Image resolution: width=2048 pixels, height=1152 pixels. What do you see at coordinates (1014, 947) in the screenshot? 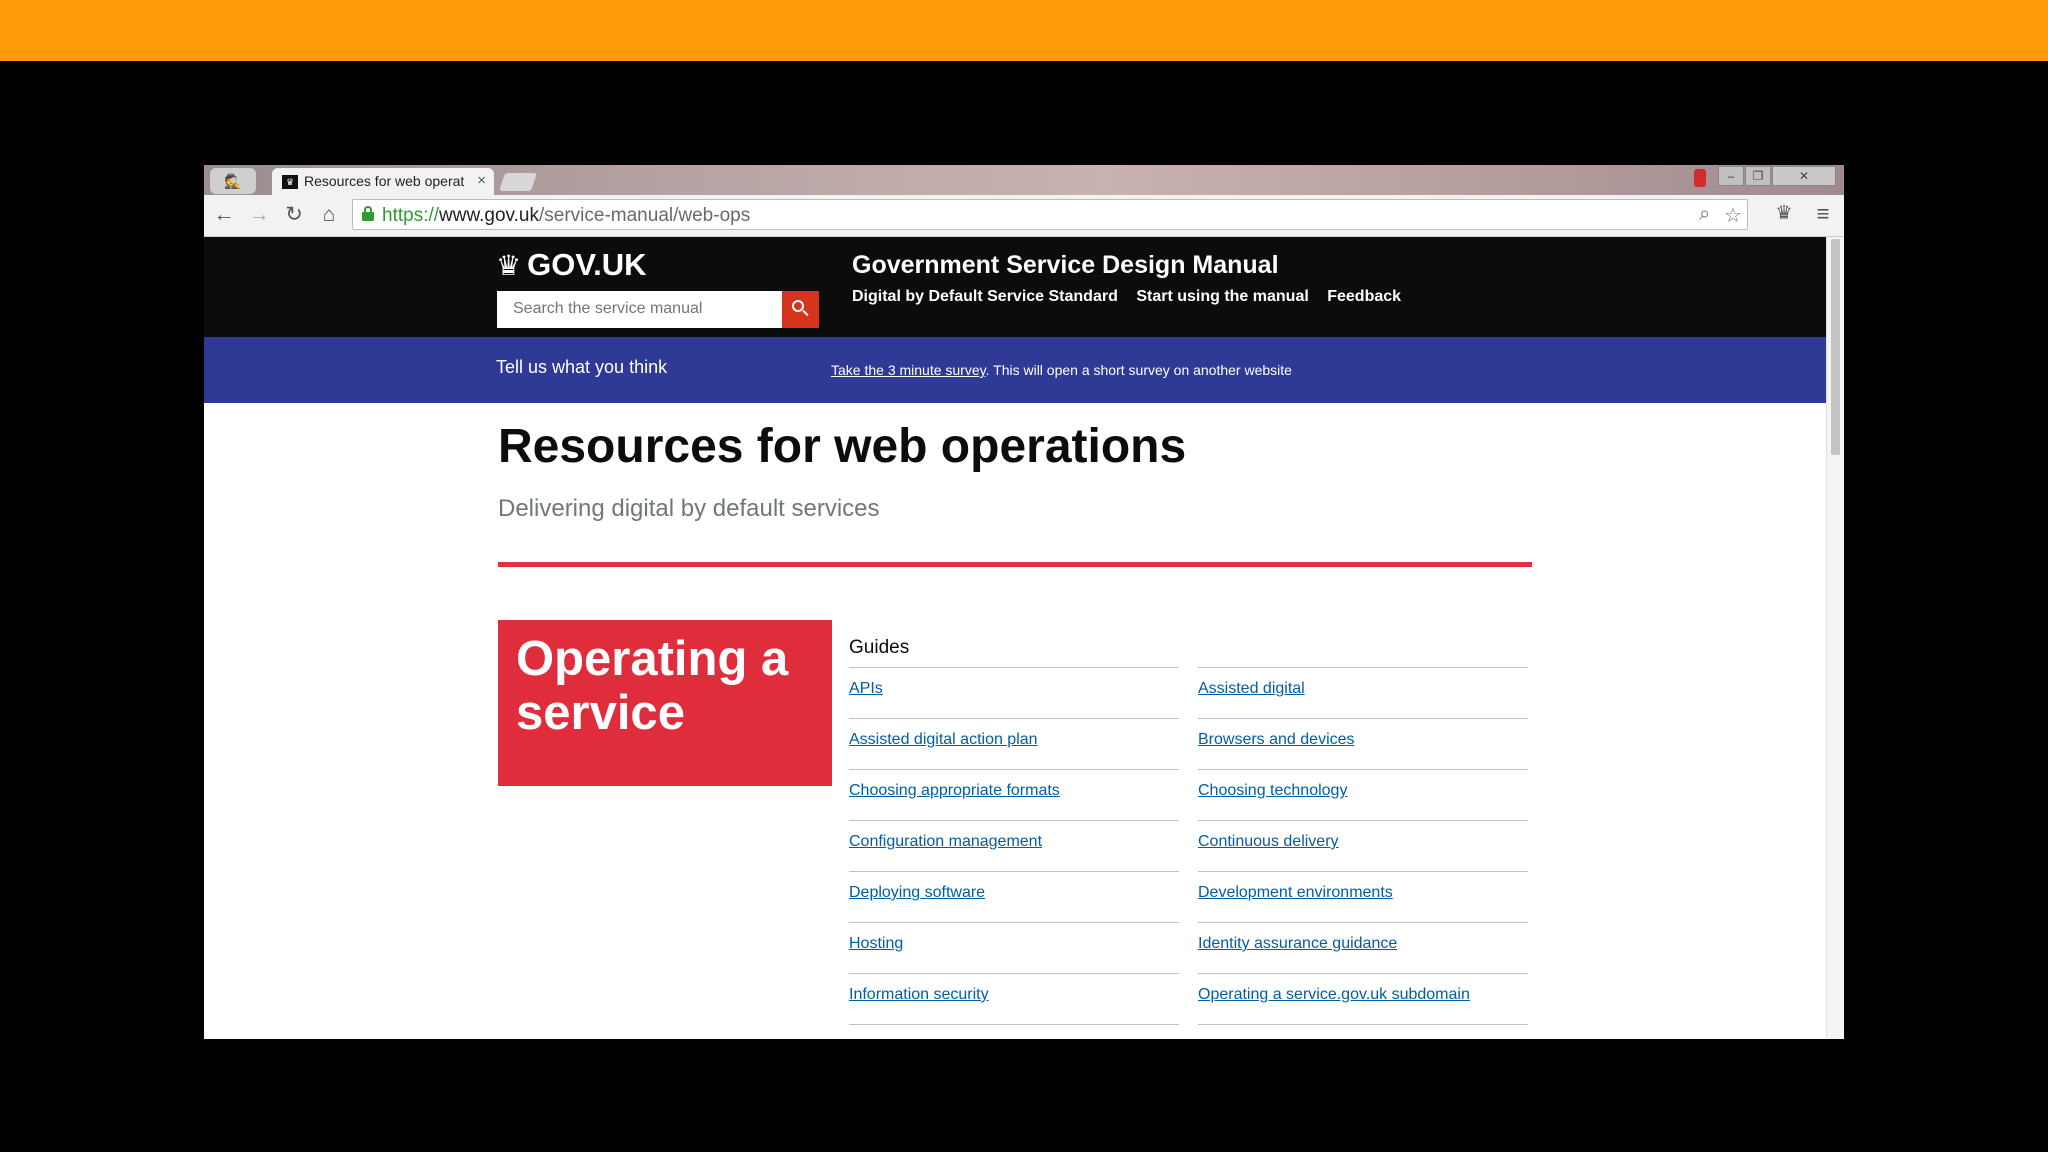
I see `list-item: Hosting` at bounding box center [1014, 947].